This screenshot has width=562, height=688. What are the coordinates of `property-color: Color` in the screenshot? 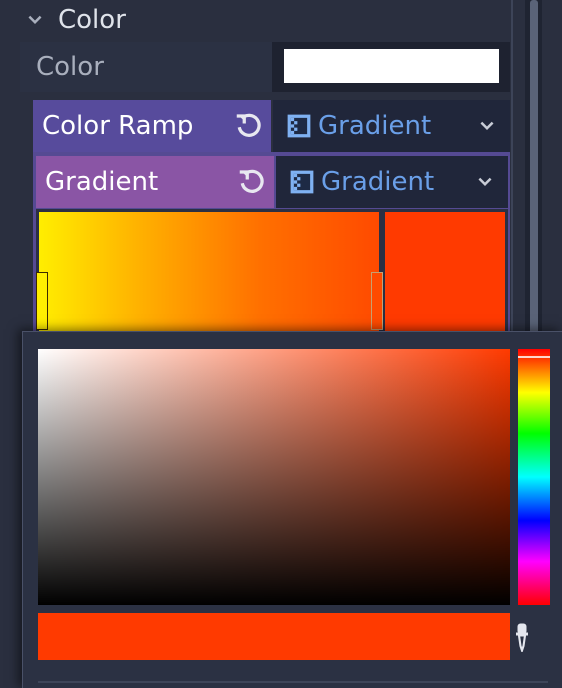 It's located at (265, 67).